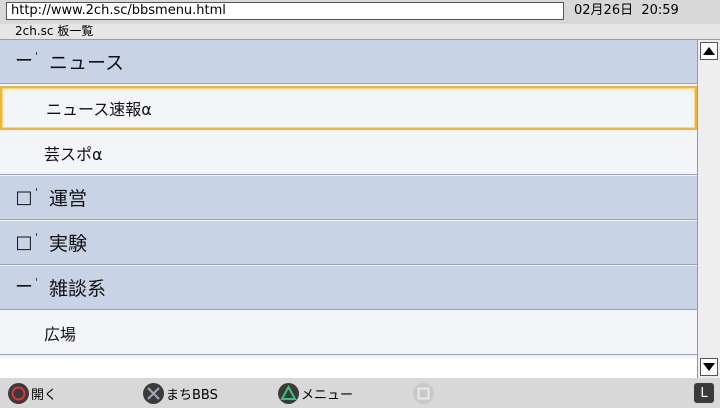  I want to click on open-label: 開く, so click(44, 395).